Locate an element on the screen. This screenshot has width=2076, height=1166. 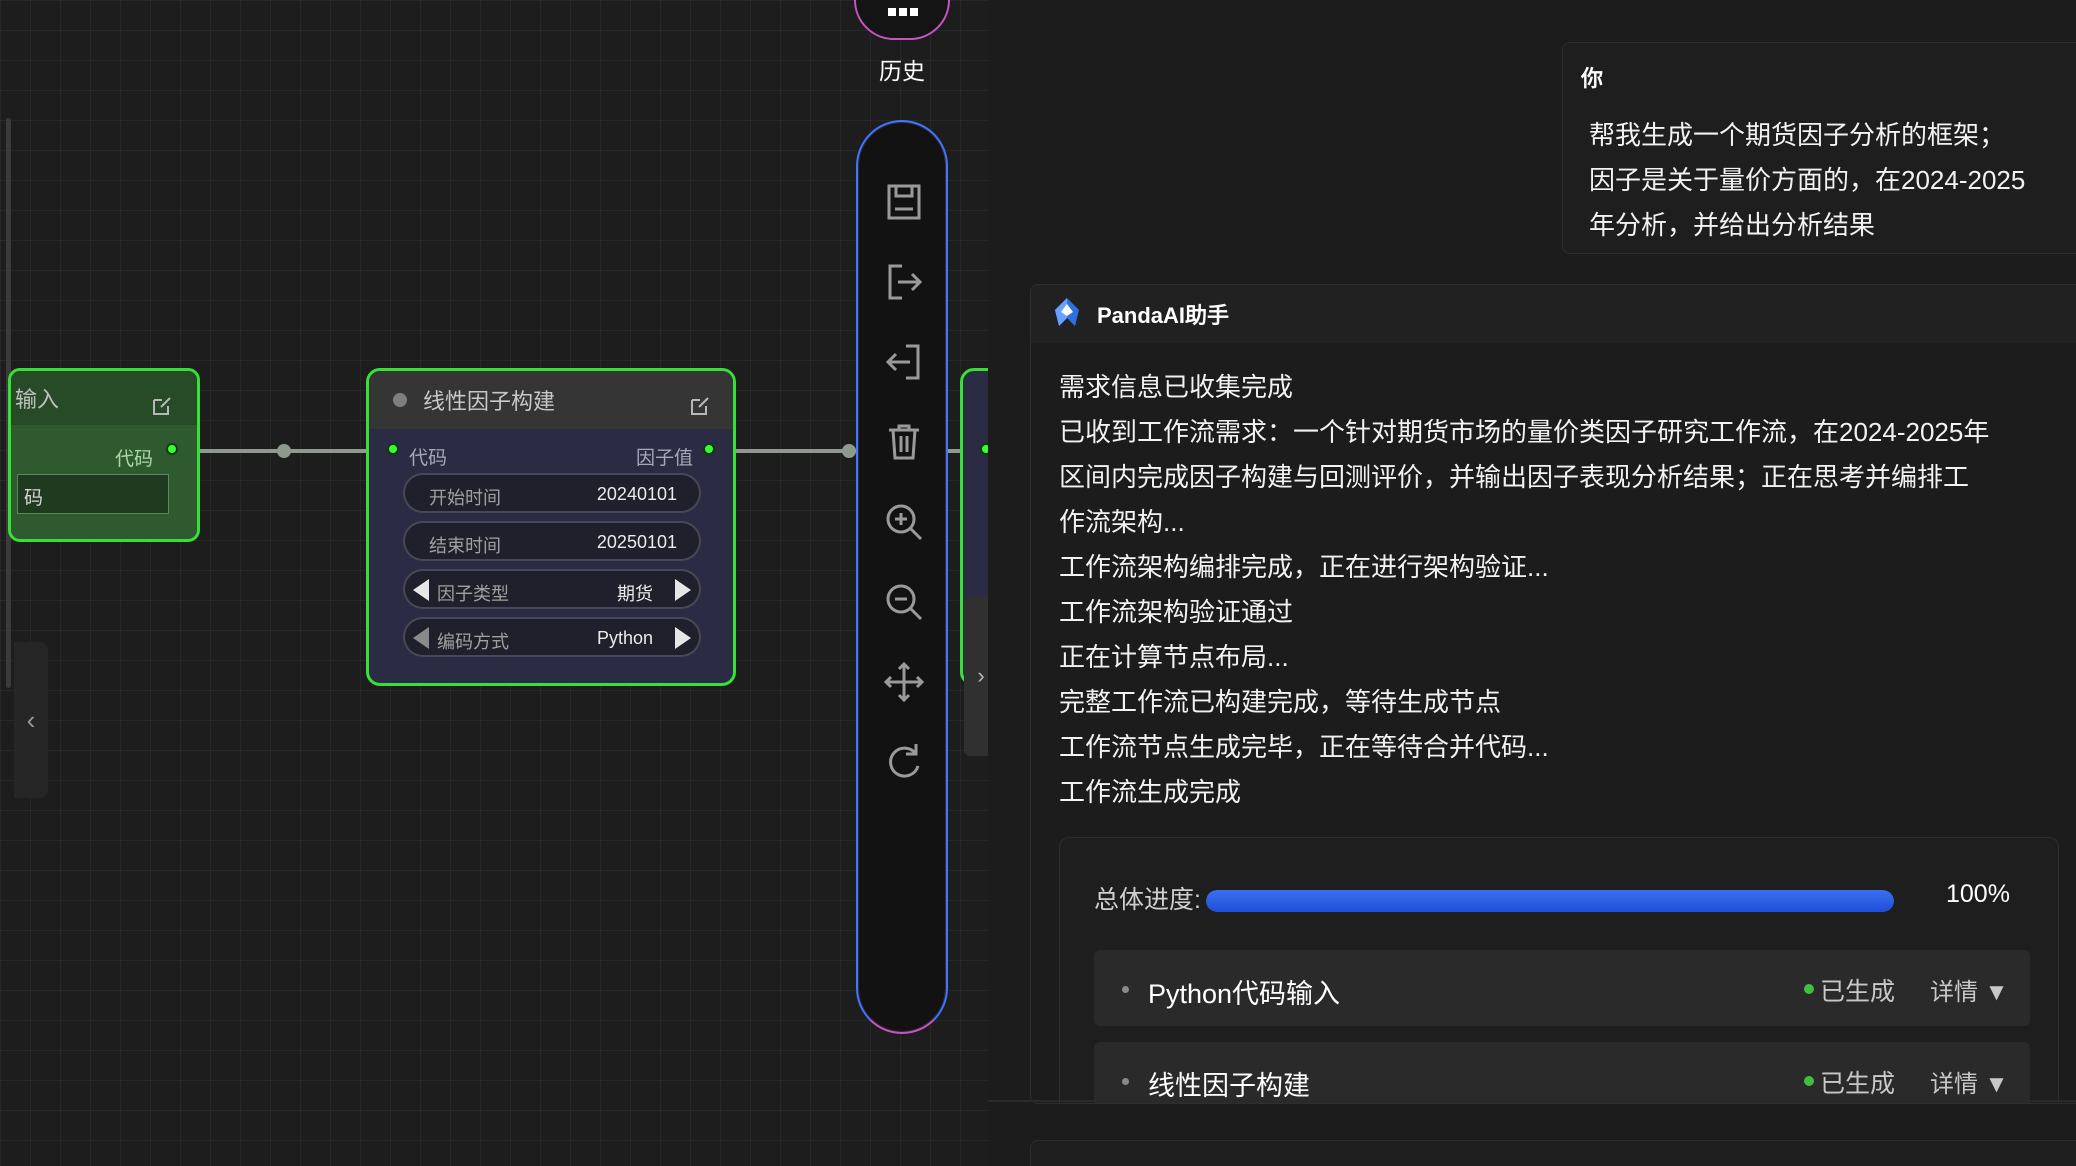
delete-icon is located at coordinates (904, 442).